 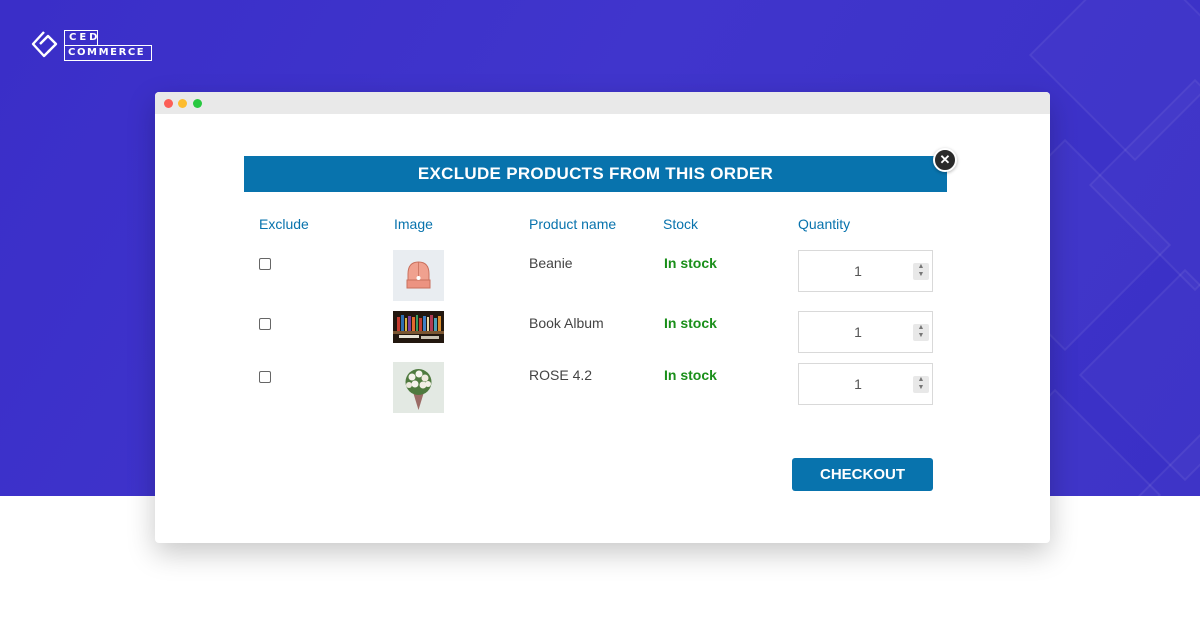 I want to click on maximize-window-icon, so click(x=197, y=103).